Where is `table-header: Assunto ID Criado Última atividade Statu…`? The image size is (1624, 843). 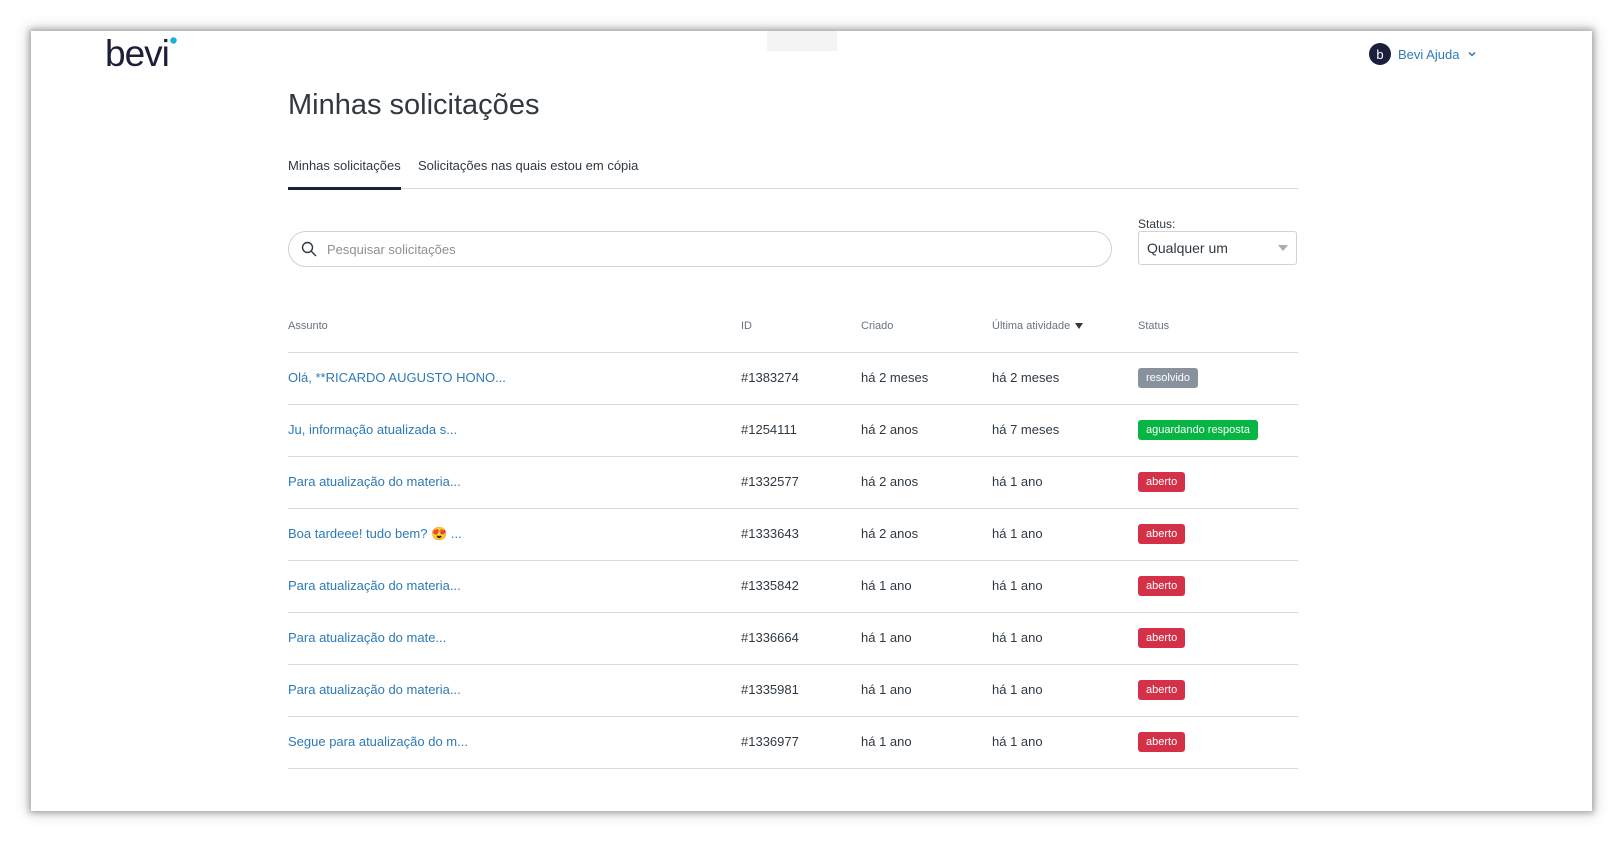 table-header: Assunto ID Criado Última atividade Statu… is located at coordinates (793, 327).